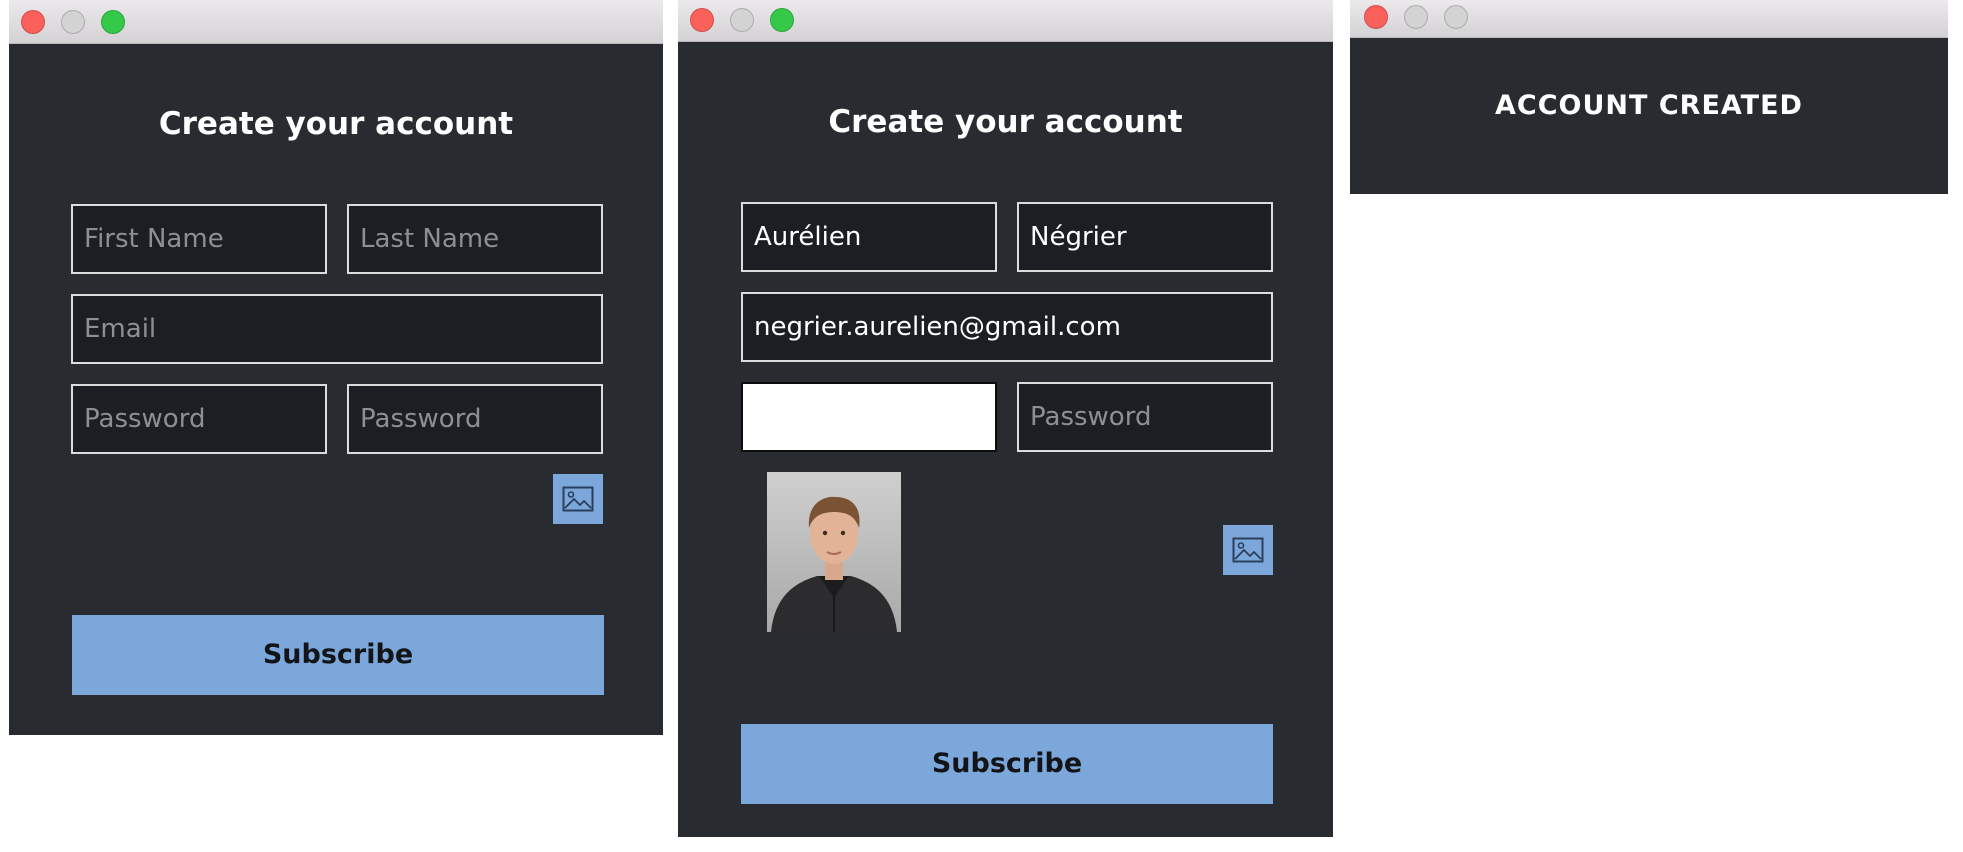 The image size is (1963, 852). Describe the element at coordinates (869, 417) in the screenshot. I see `password-field` at that location.